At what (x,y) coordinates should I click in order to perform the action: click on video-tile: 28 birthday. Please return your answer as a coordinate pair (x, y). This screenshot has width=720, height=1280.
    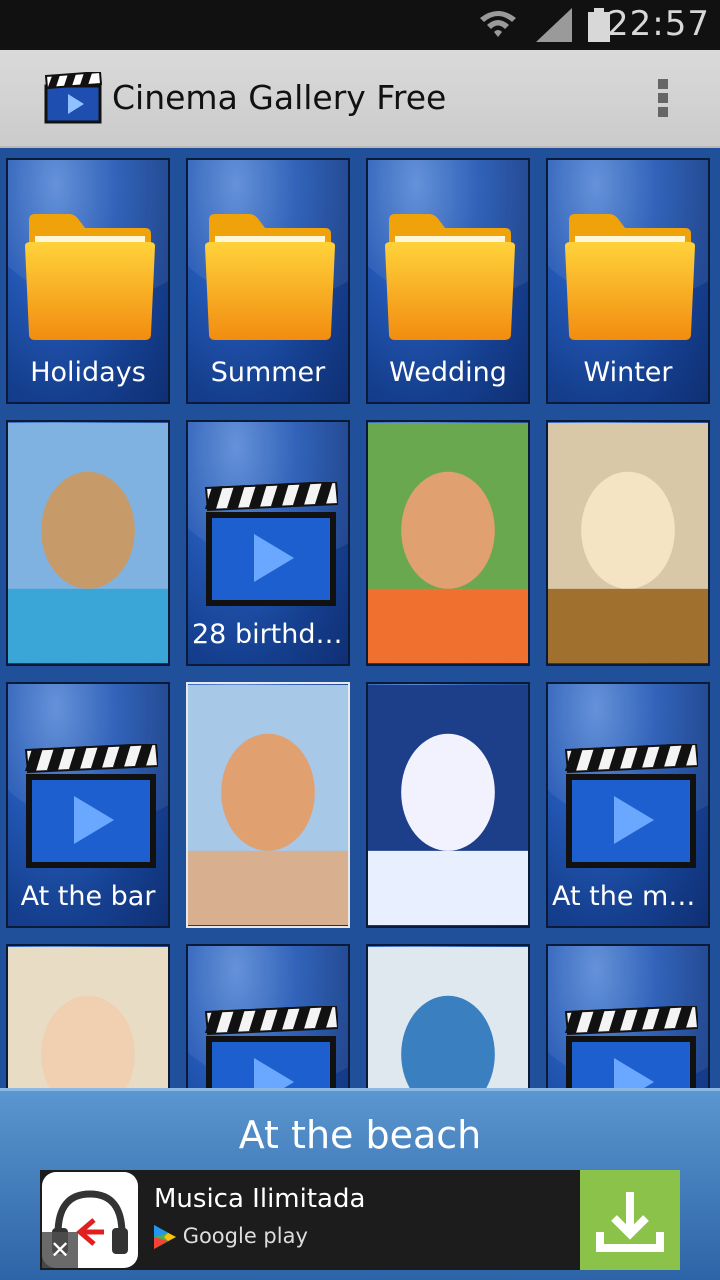
    Looking at the image, I should click on (268, 543).